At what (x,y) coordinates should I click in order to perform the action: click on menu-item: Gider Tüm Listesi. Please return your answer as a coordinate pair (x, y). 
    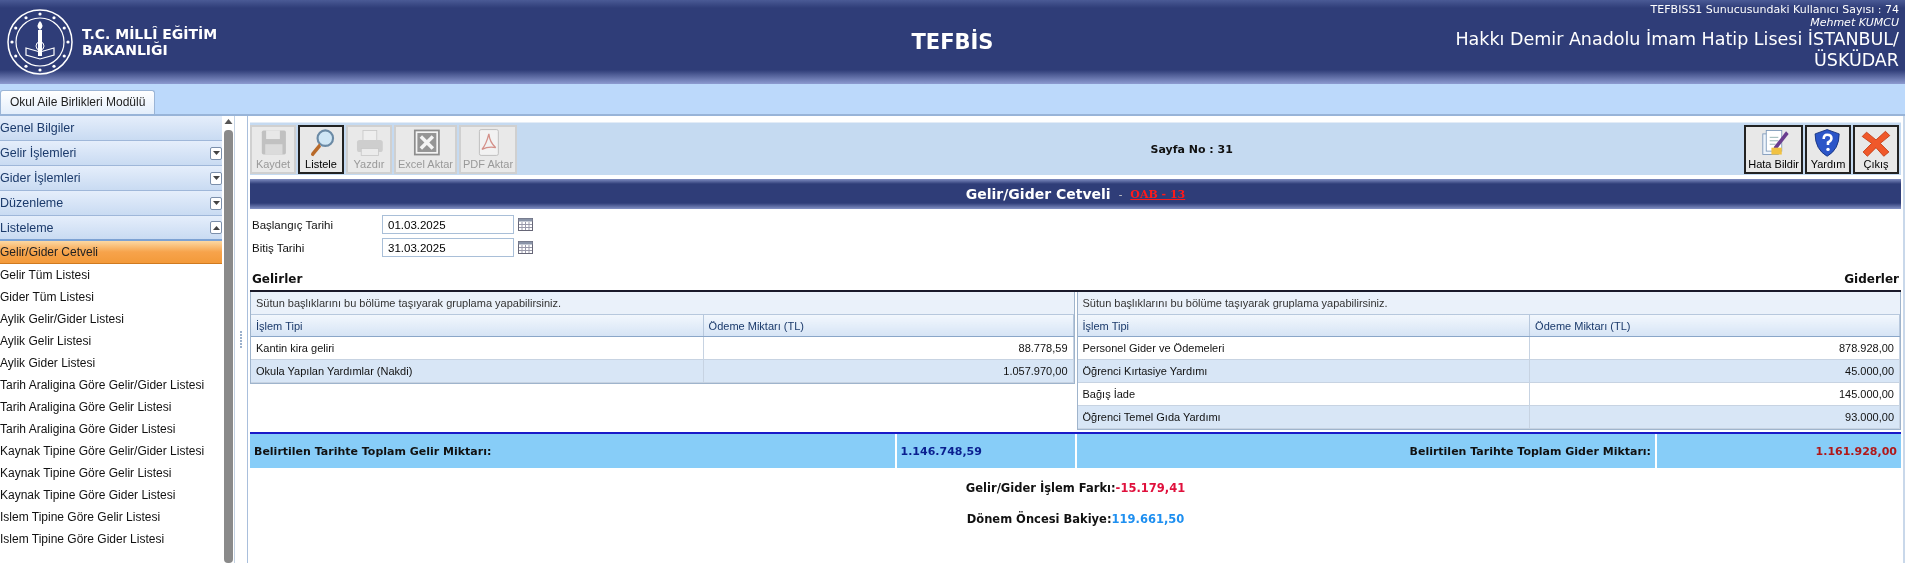
    Looking at the image, I should click on (111, 297).